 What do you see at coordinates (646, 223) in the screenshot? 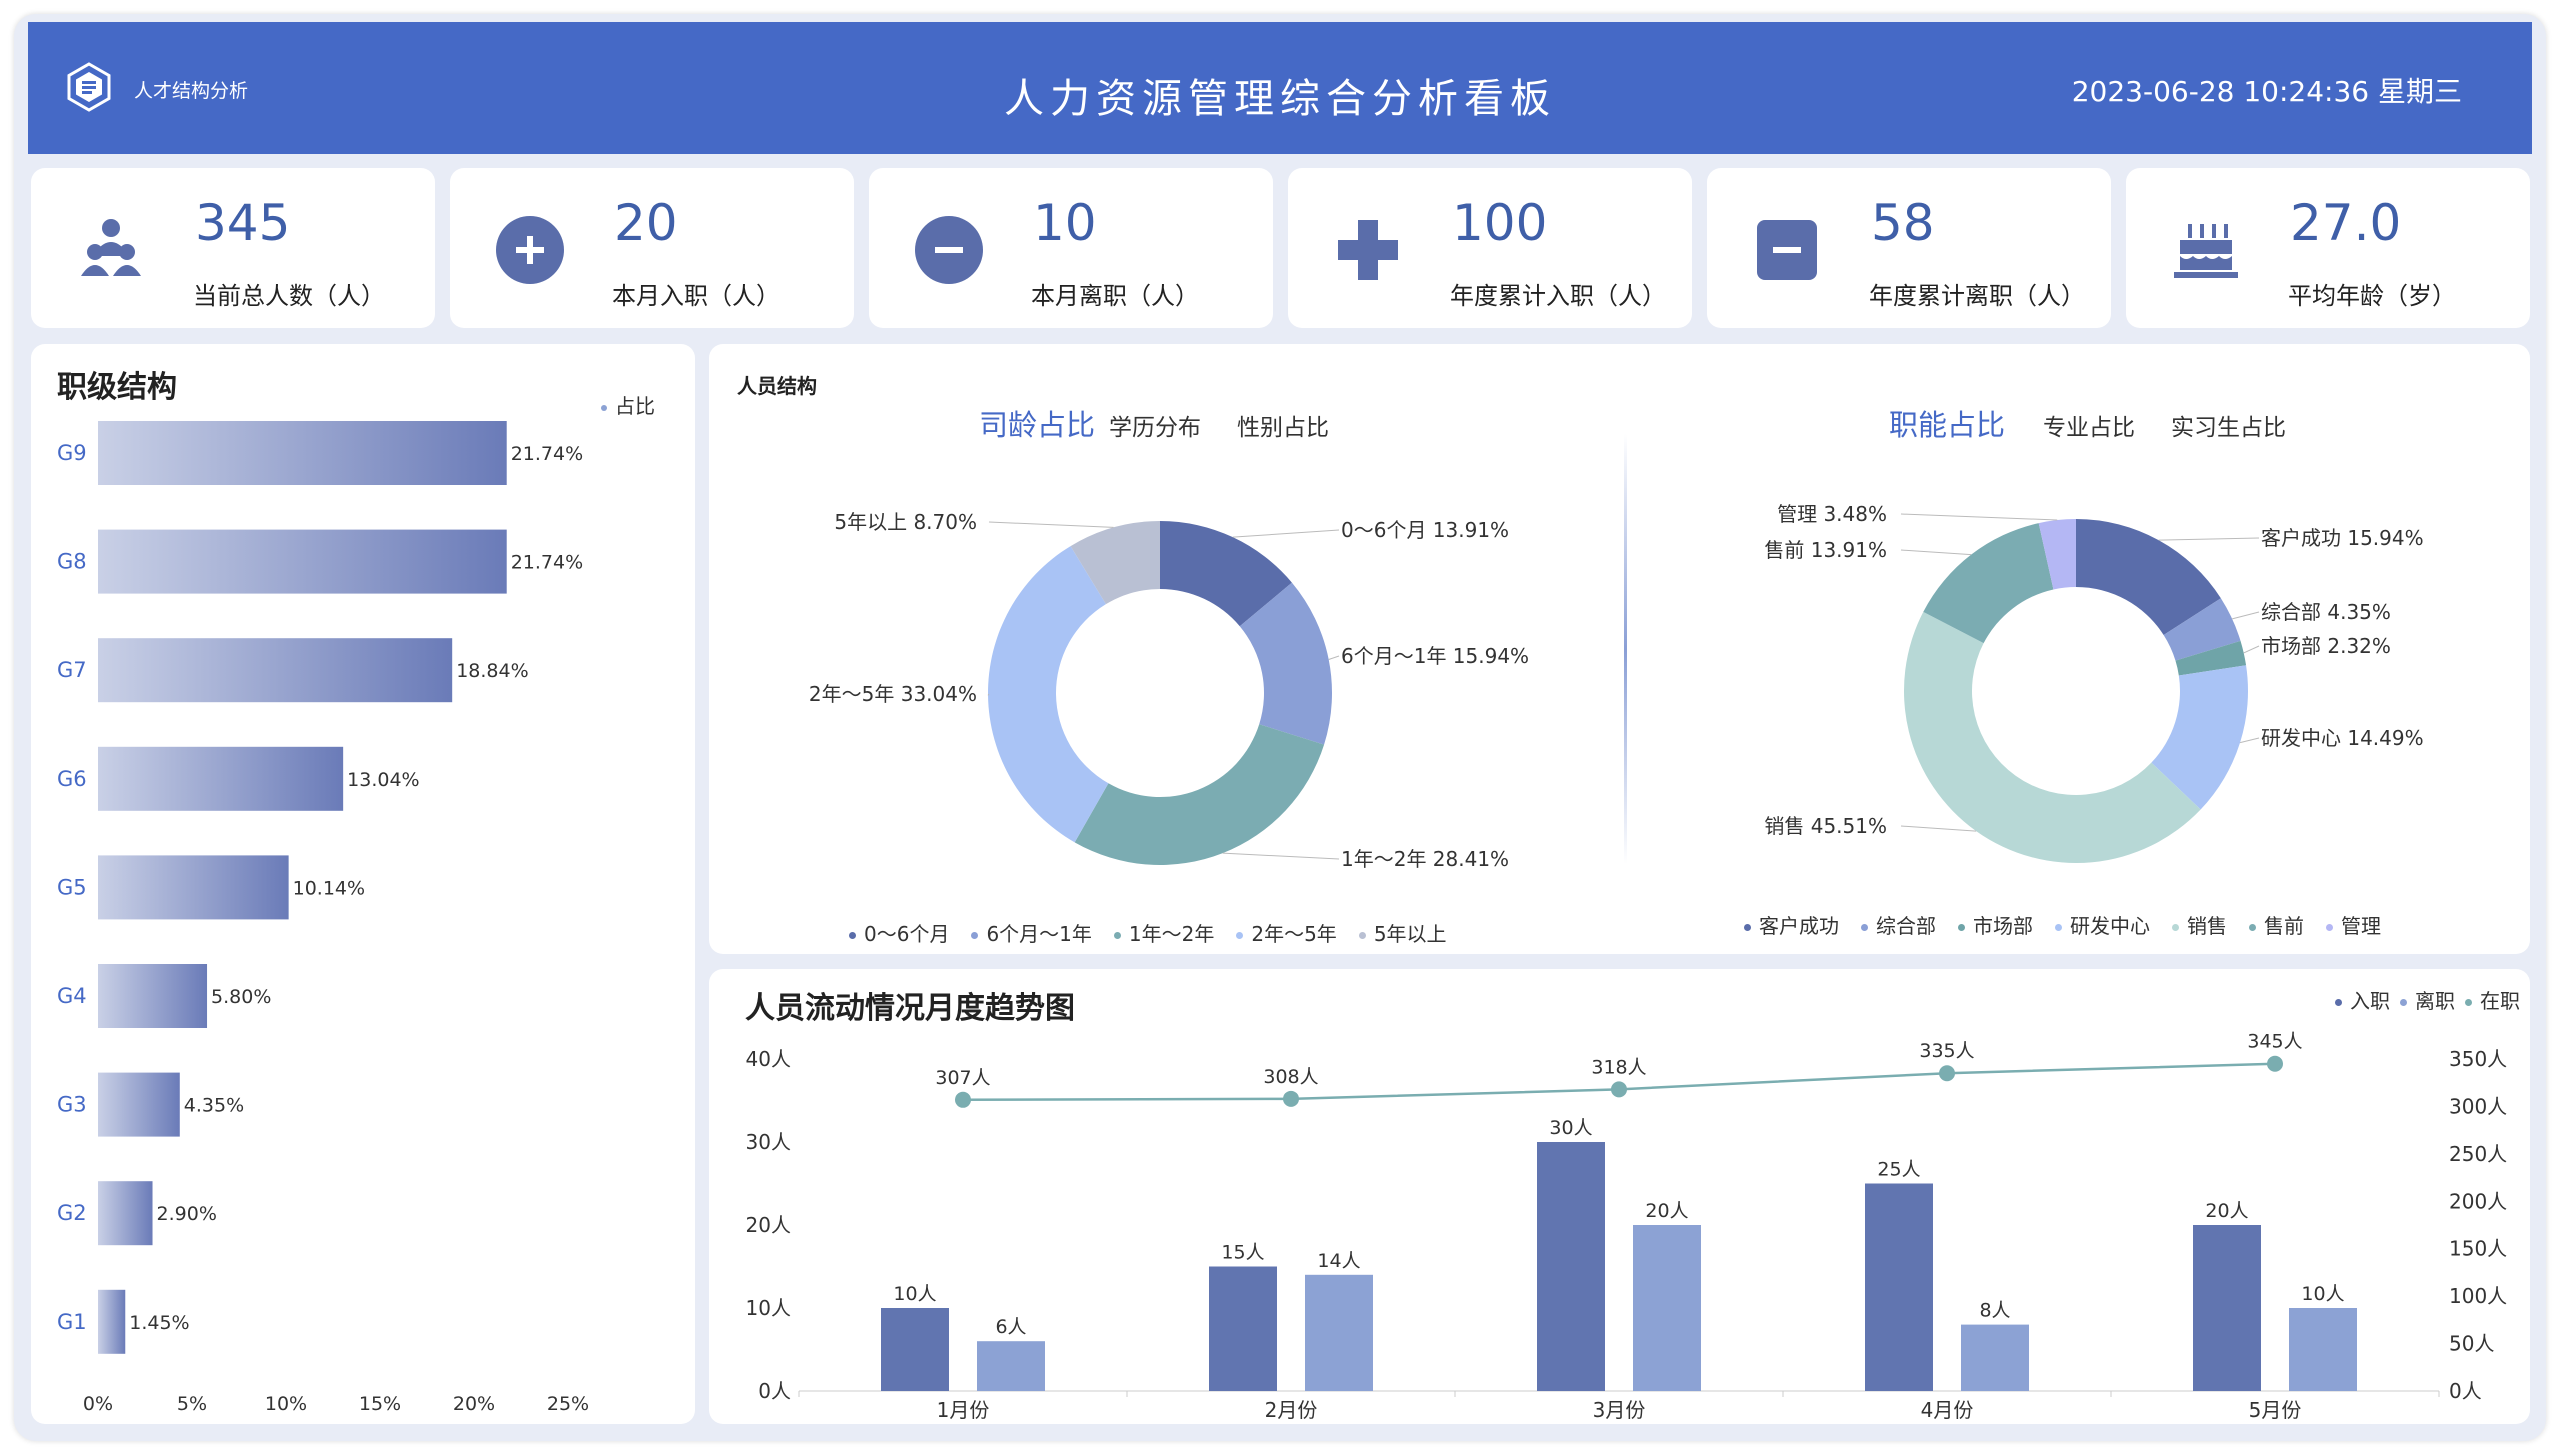
I see `kpi-value: 20` at bounding box center [646, 223].